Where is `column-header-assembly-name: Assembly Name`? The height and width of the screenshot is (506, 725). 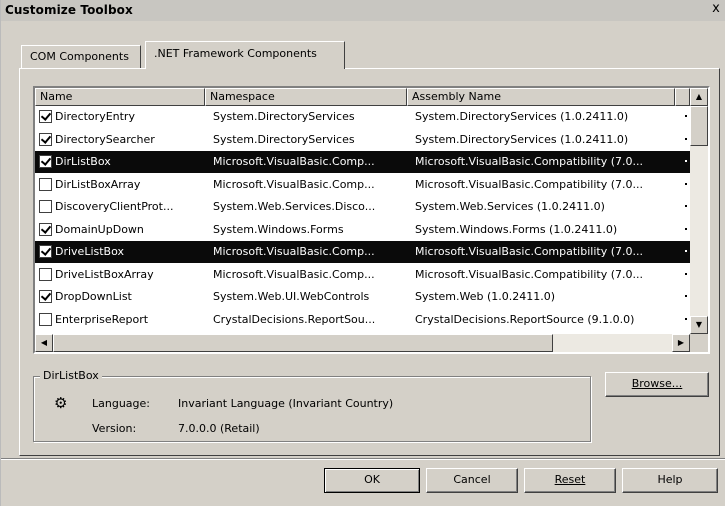
column-header-assembly-name: Assembly Name is located at coordinates (541, 97).